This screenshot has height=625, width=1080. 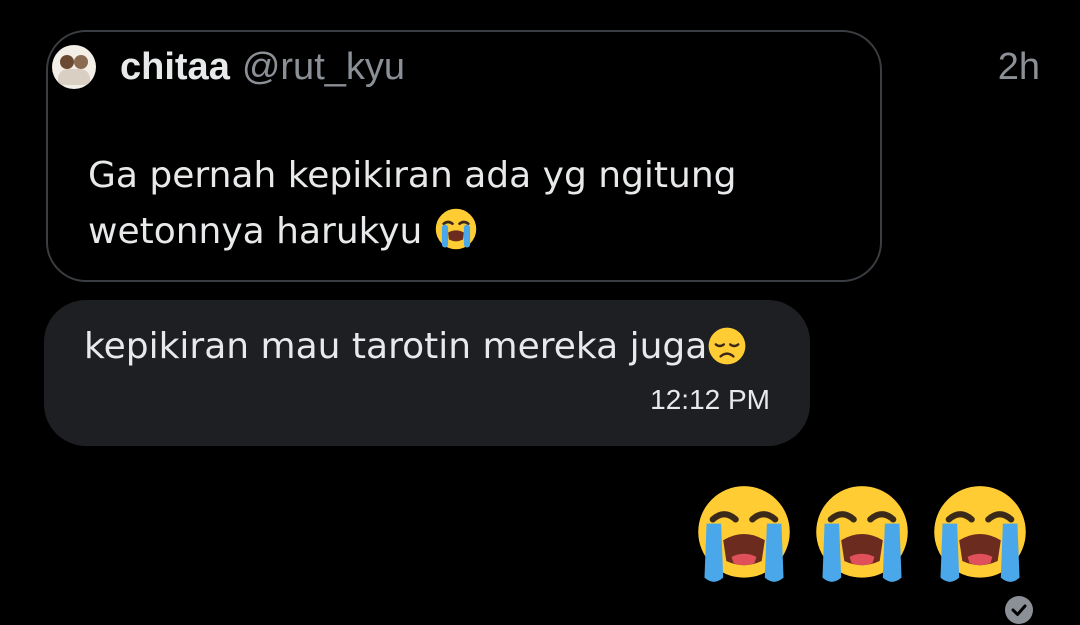 I want to click on message-text-content: kepikiran mau tarotin mereka juga, so click(x=396, y=346).